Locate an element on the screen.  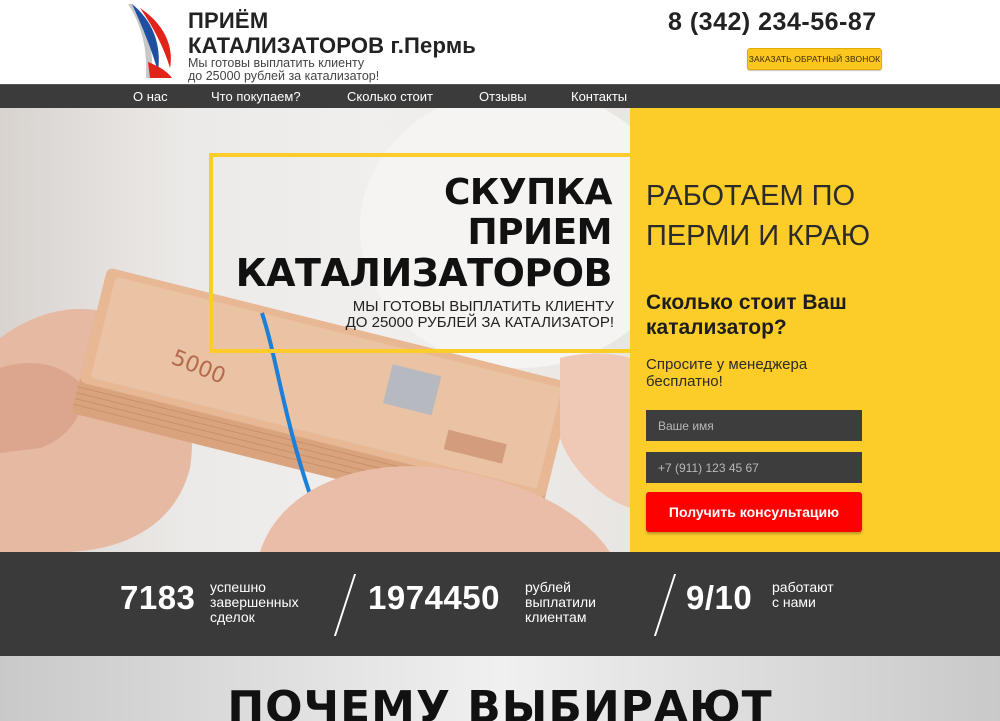
stat-deals-label-line2: завершенных is located at coordinates (254, 602).